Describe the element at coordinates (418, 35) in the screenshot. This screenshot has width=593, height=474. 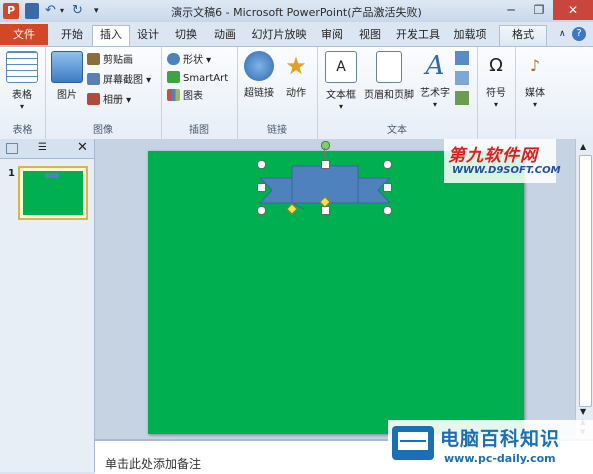
I see `tab-developer: 开发工具` at that location.